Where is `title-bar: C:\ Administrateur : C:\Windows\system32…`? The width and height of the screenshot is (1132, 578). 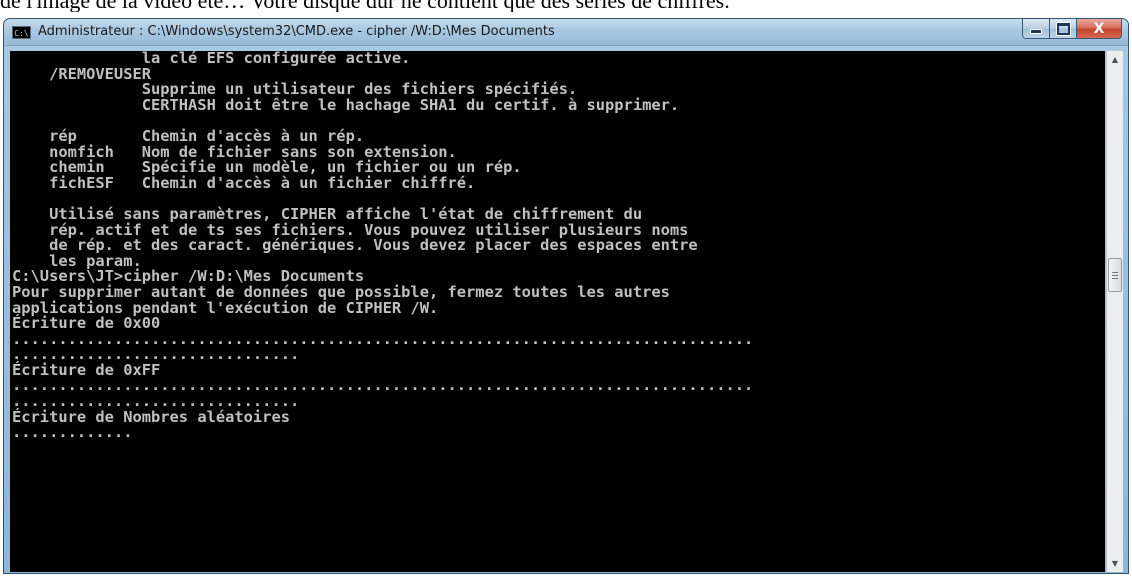 title-bar: C:\ Administrateur : C:\Windows\system32… is located at coordinates (566, 32).